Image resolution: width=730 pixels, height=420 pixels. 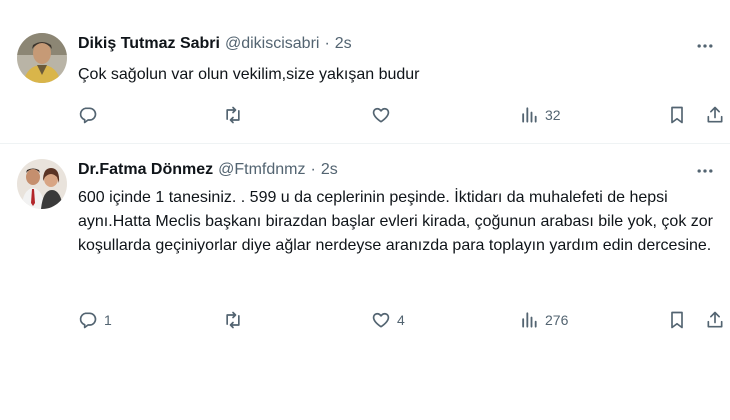 I want to click on views-count: 276, so click(x=557, y=320).